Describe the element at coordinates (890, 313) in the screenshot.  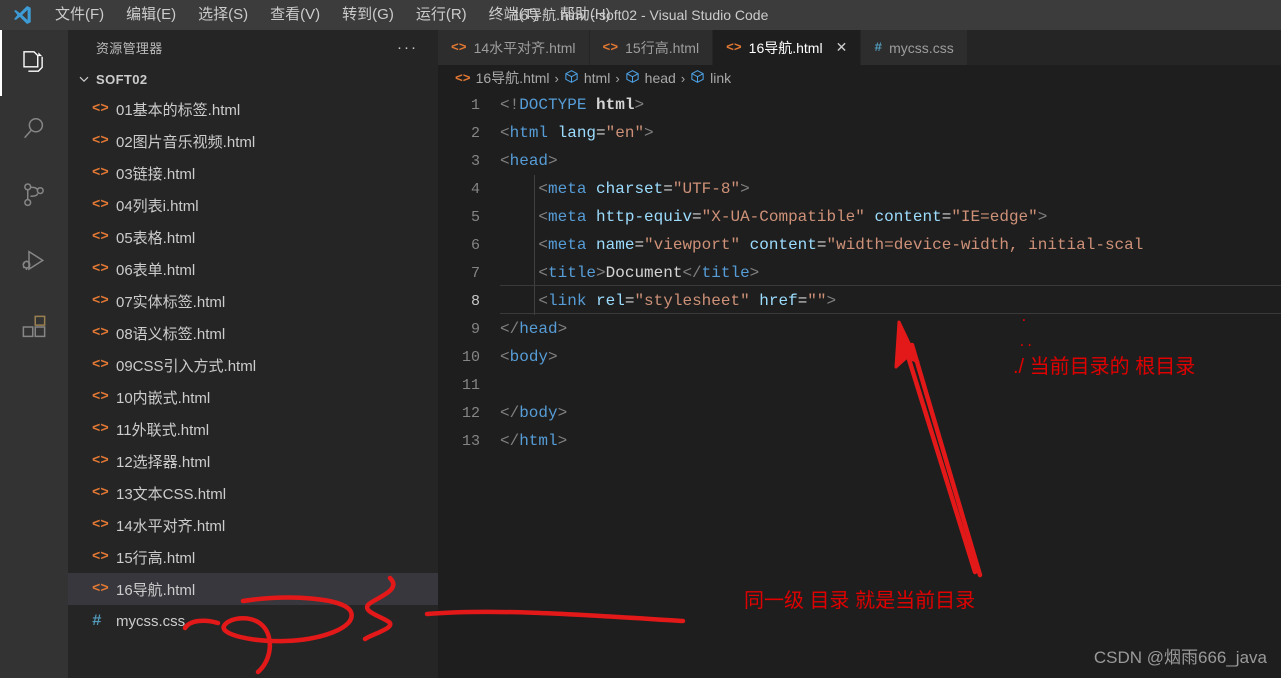
I see `active-line-border-bottom` at that location.